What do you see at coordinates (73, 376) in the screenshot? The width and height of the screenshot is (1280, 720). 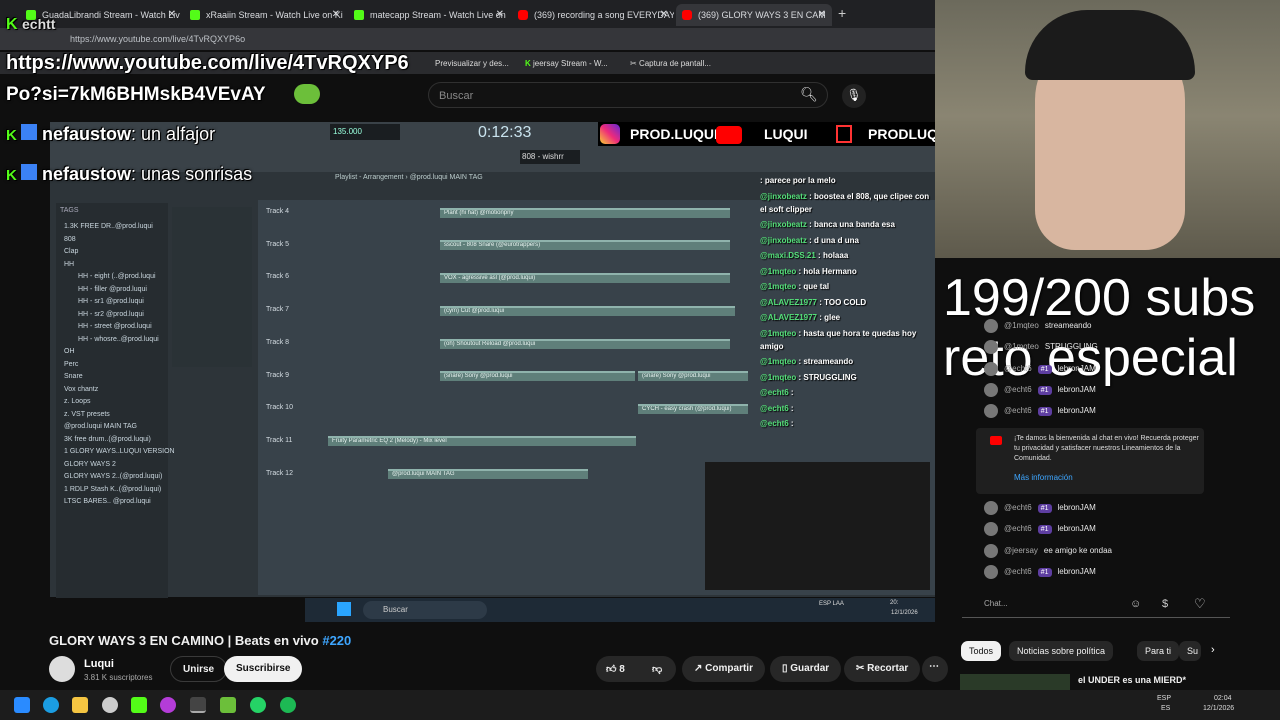 I see `browser-item: Snare` at bounding box center [73, 376].